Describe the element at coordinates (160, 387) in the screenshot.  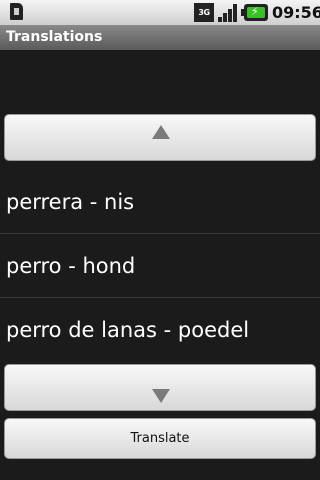
I see `scroll-down-button` at that location.